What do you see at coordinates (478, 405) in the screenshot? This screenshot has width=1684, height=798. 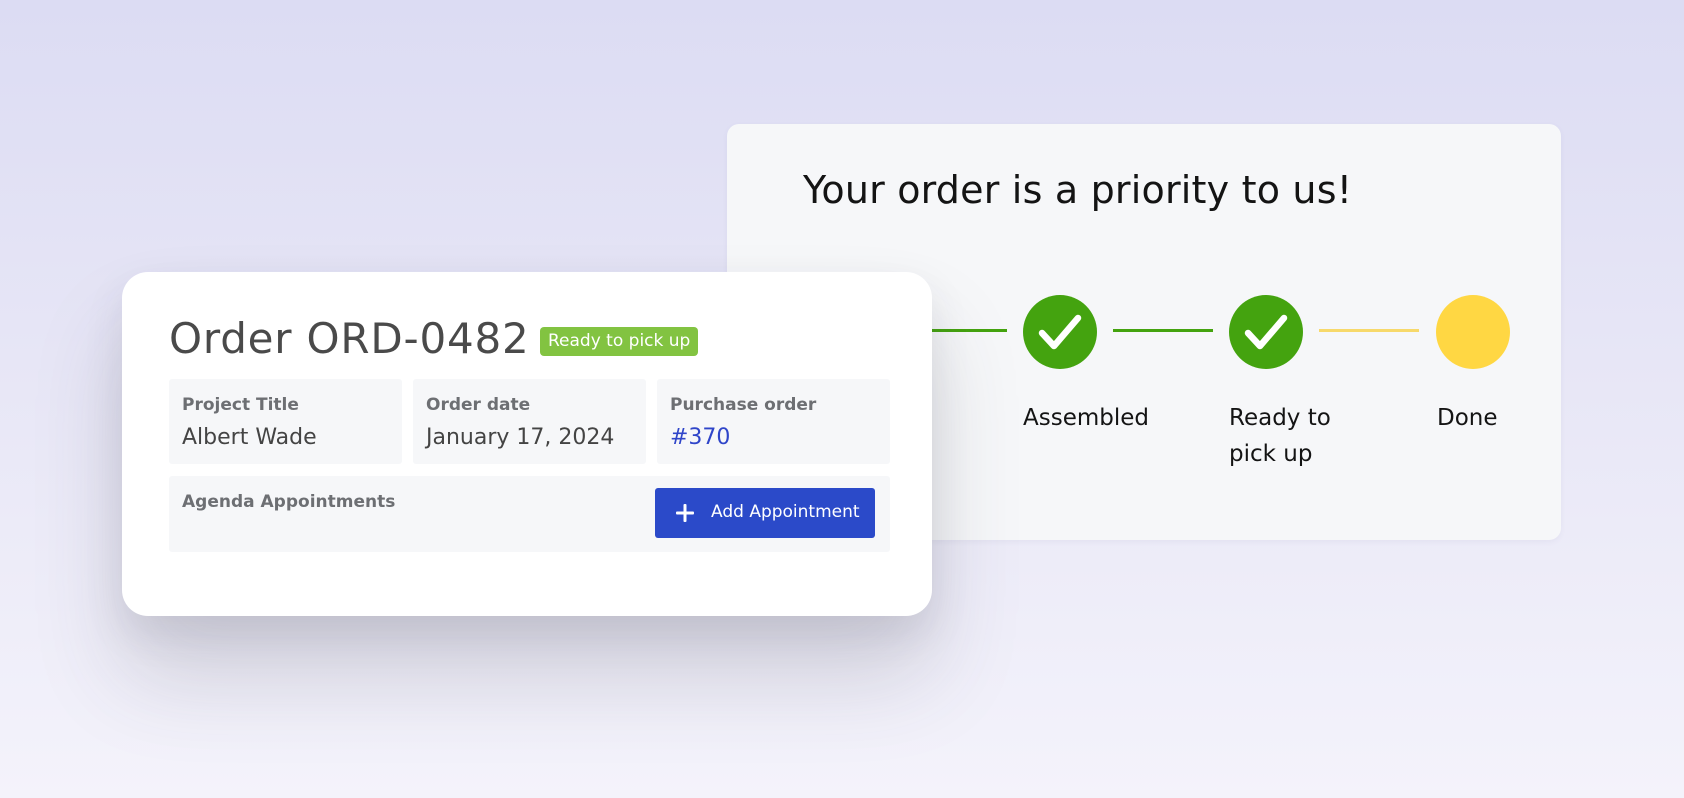 I see `order-date-label: Order date` at bounding box center [478, 405].